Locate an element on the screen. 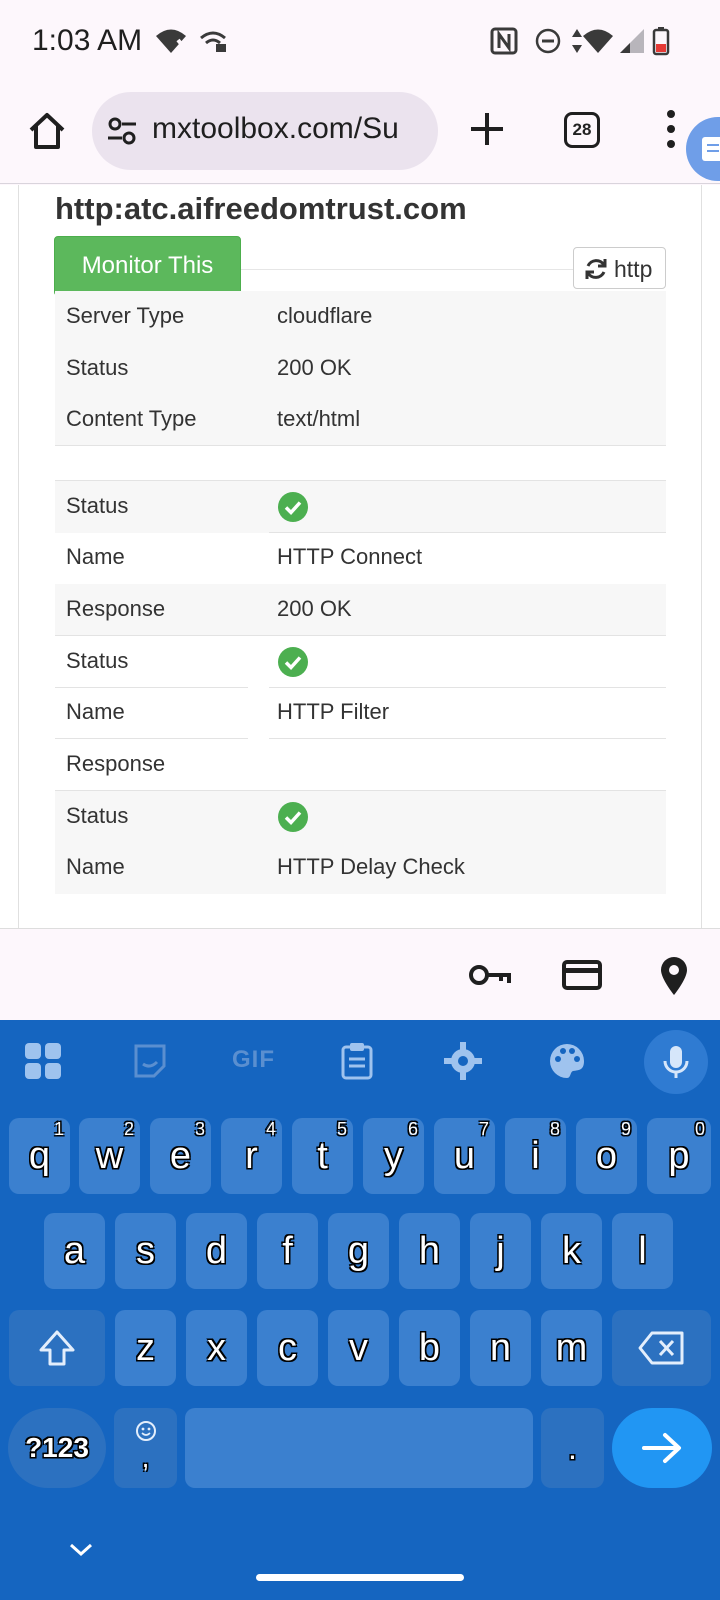 This screenshot has height=1600, width=720. row-key: Server Type is located at coordinates (125, 315).